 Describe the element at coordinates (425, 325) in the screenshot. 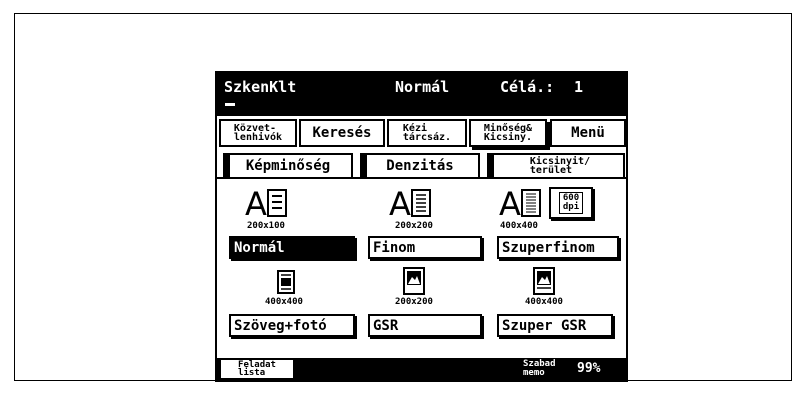

I see `gsr-option: GSR` at that location.